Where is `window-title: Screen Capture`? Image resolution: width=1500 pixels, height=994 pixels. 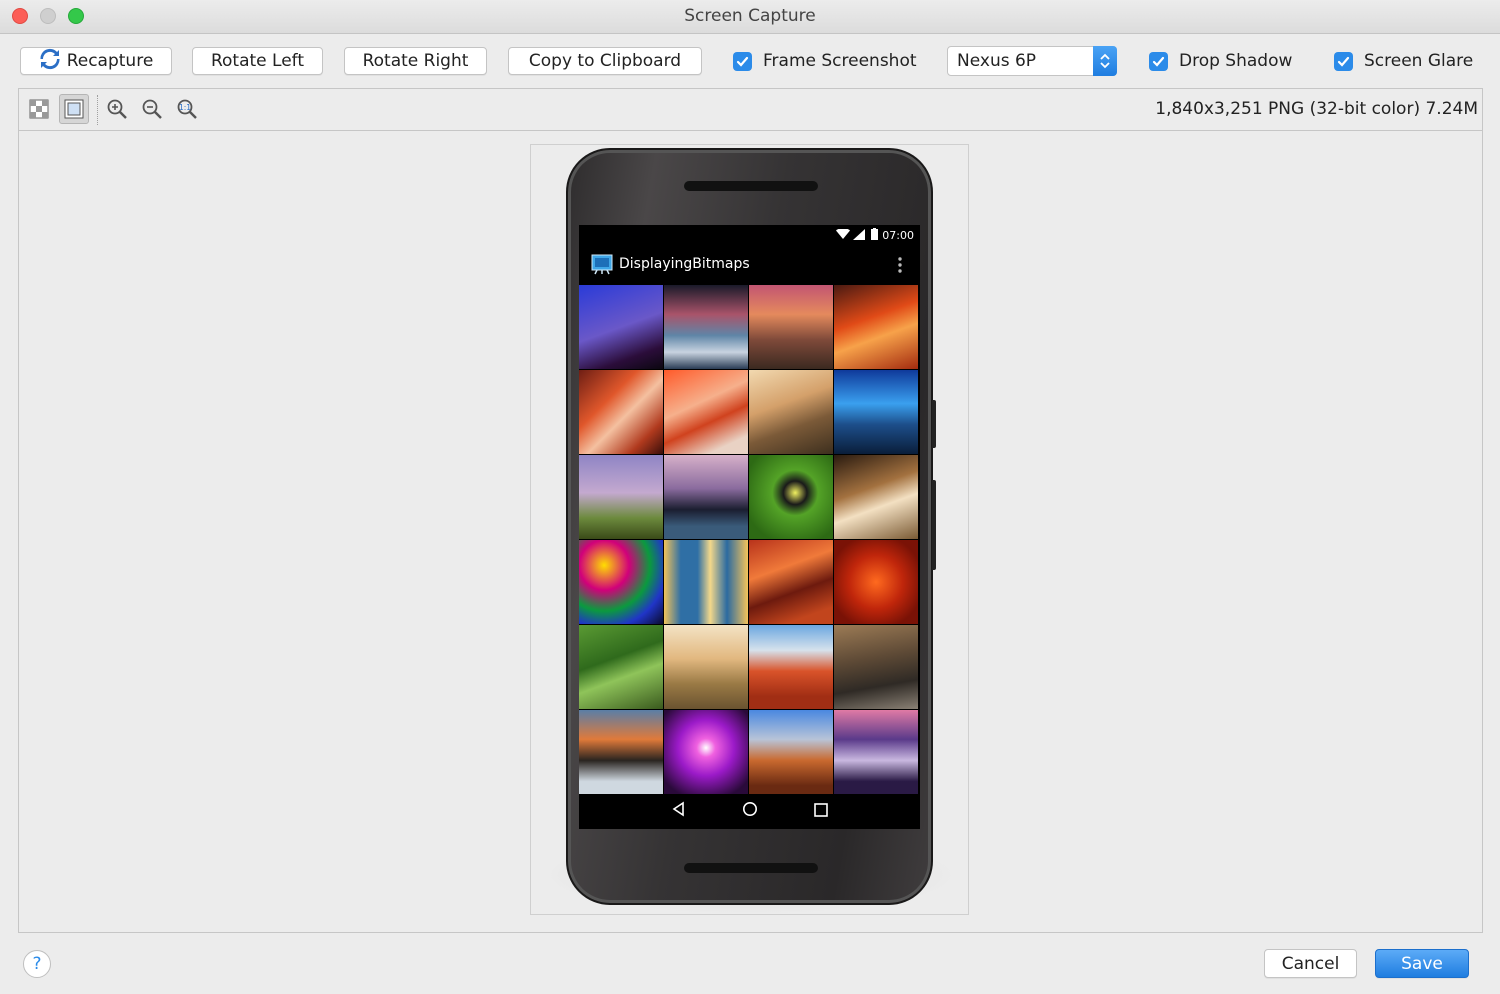
window-title: Screen Capture is located at coordinates (750, 16).